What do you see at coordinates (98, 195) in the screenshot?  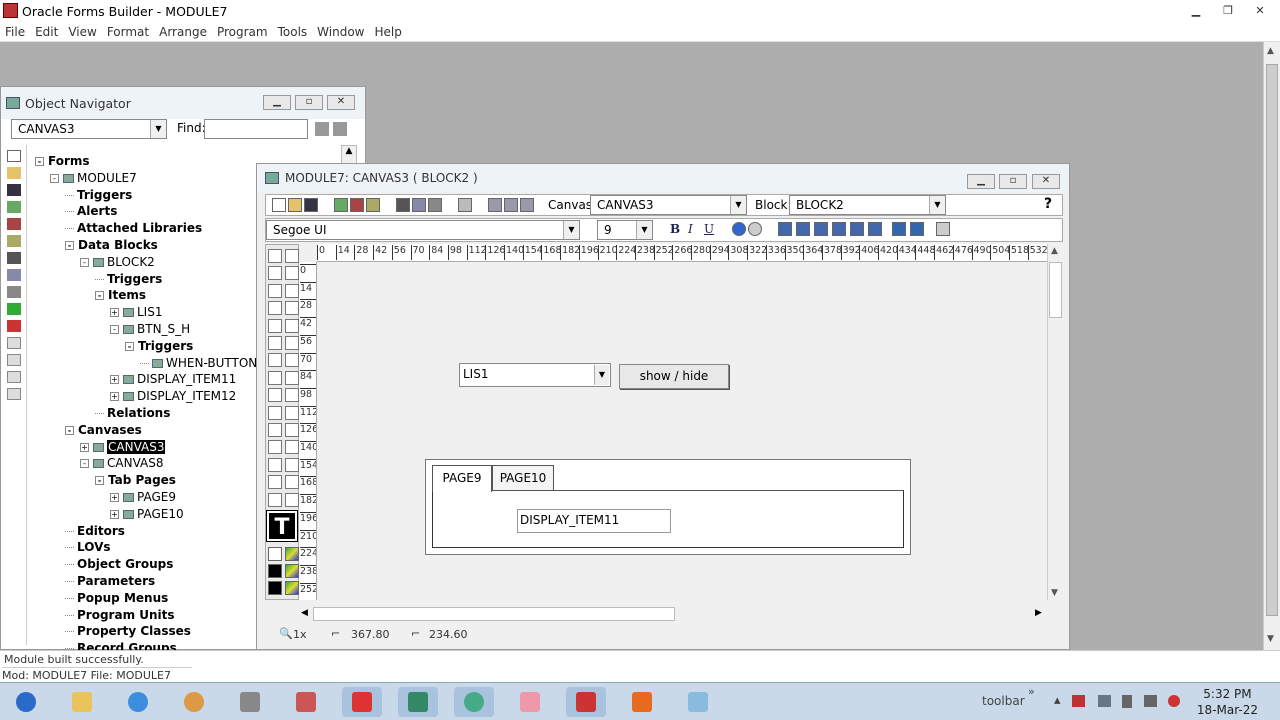 I see `tree-node: Triggers` at bounding box center [98, 195].